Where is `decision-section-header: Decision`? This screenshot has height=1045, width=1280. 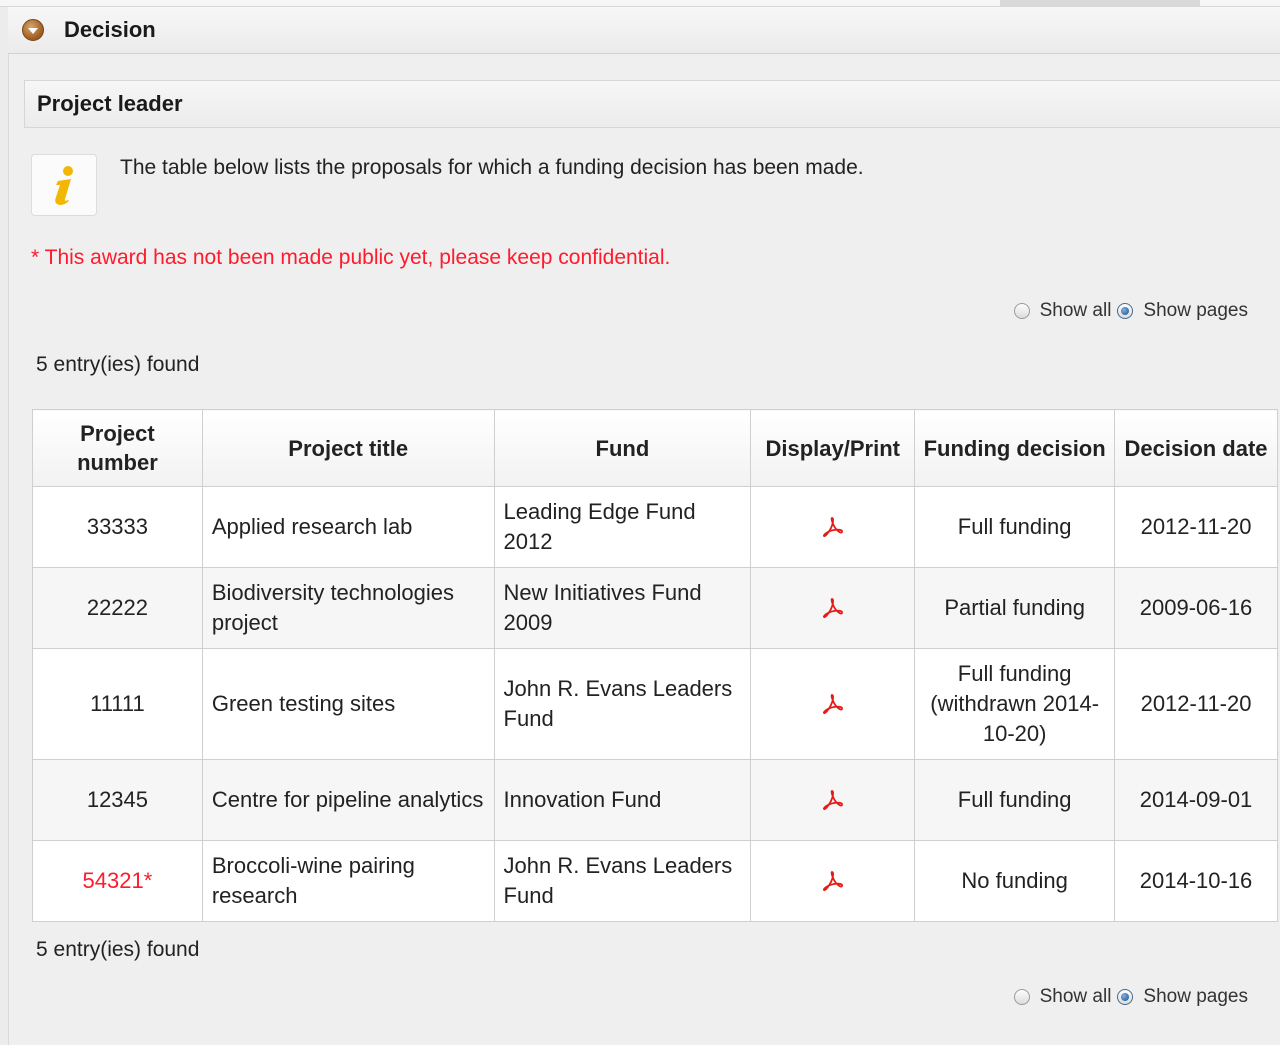 decision-section-header: Decision is located at coordinates (644, 30).